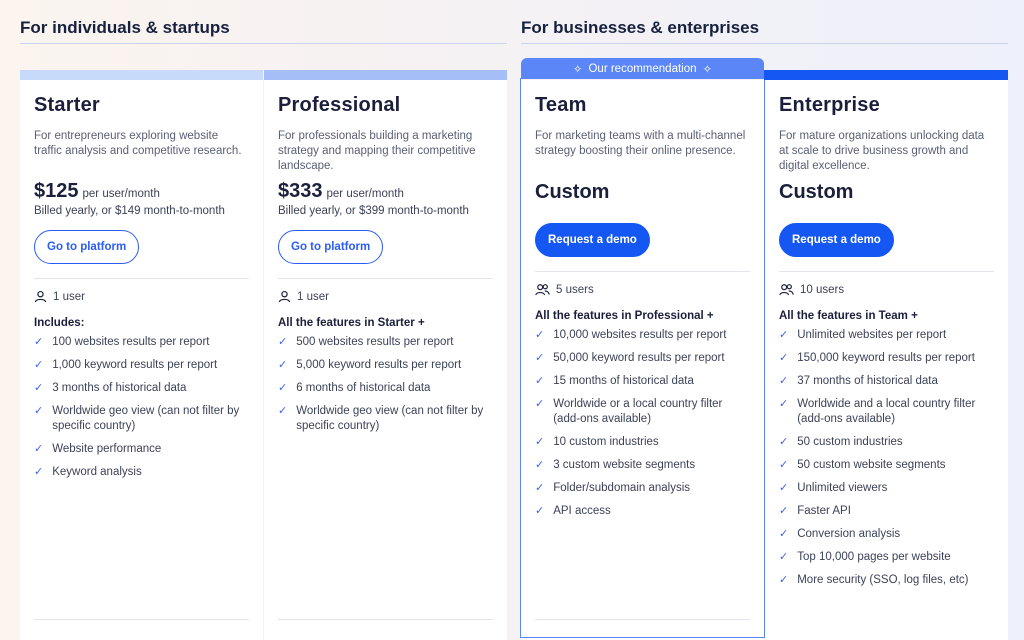 Image resolution: width=1024 pixels, height=640 pixels. What do you see at coordinates (385, 342) in the screenshot?
I see `list-item: ✓ 500 websites results per report` at bounding box center [385, 342].